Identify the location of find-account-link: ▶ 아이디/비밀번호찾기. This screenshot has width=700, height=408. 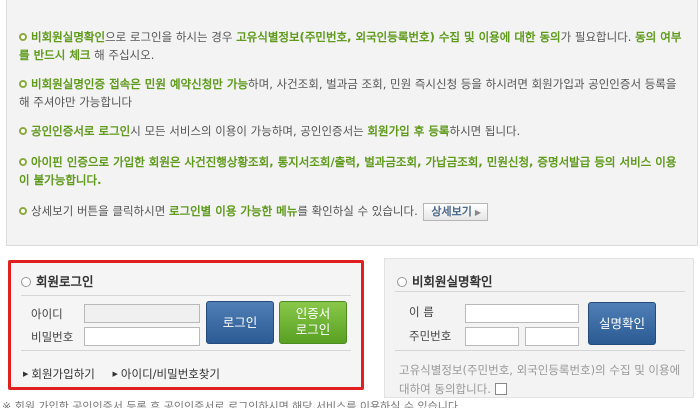
(166, 374).